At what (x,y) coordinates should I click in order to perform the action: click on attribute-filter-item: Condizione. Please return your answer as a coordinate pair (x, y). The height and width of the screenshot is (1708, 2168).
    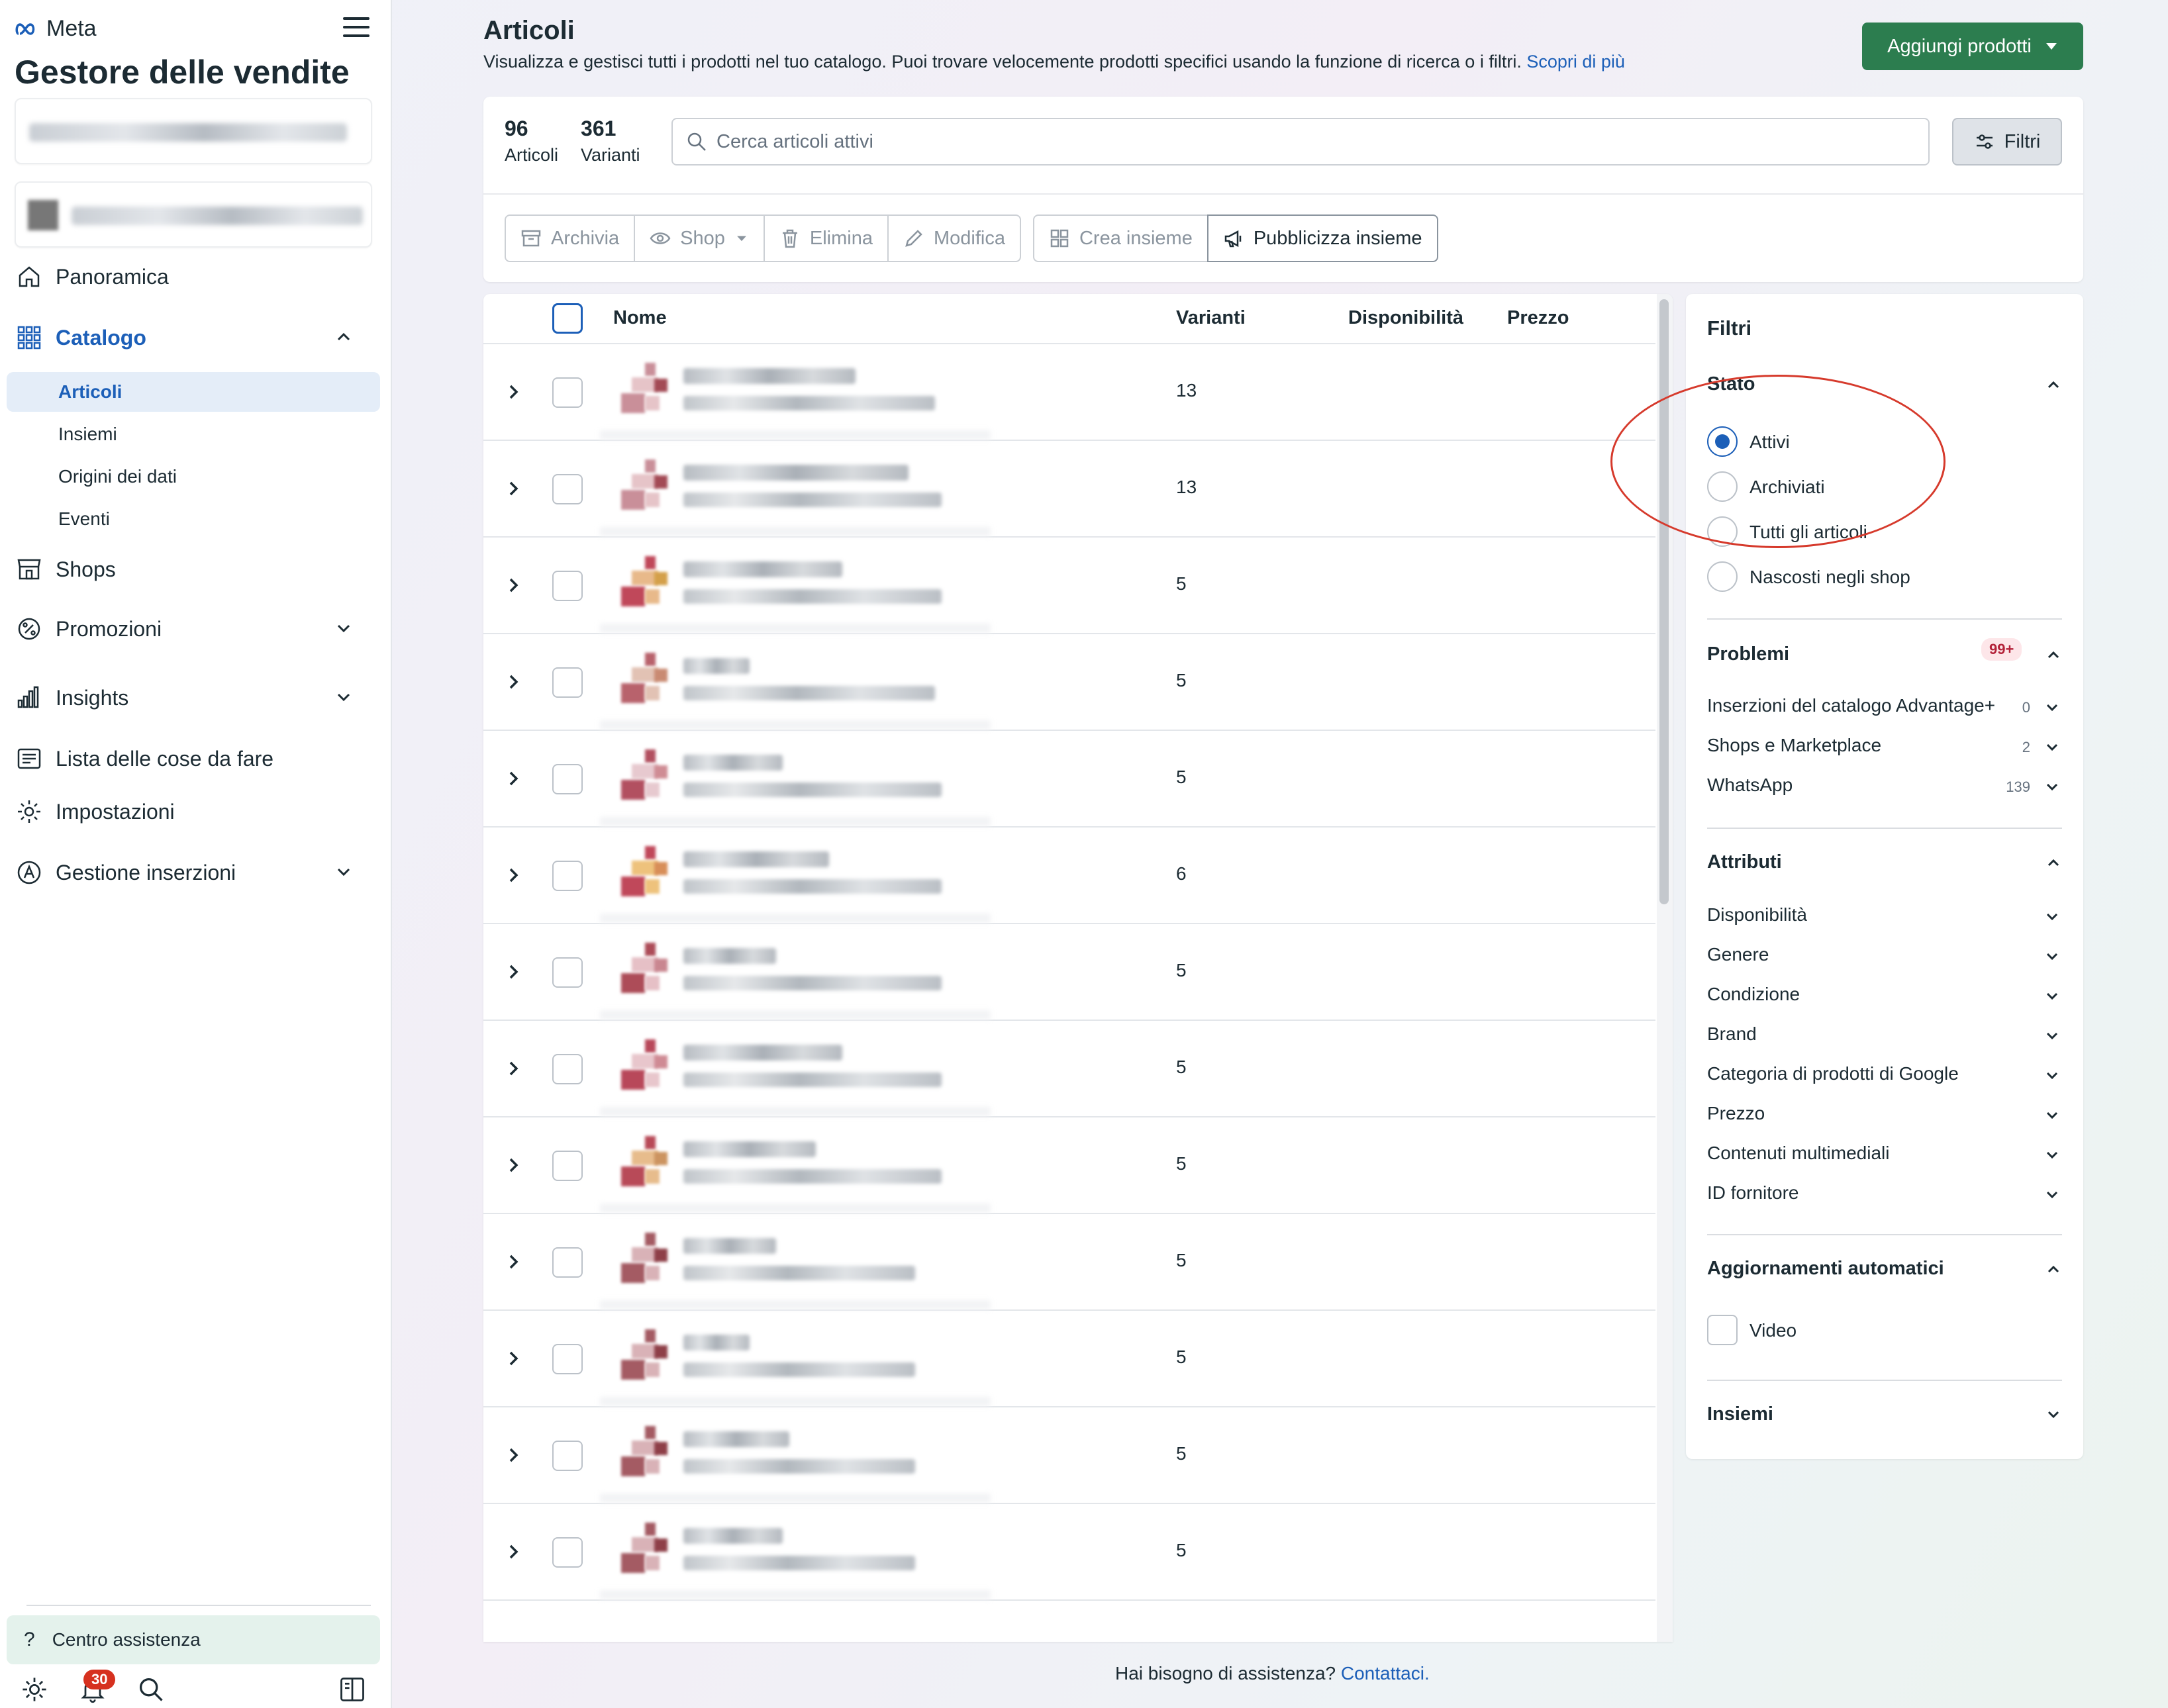
    Looking at the image, I should click on (1884, 994).